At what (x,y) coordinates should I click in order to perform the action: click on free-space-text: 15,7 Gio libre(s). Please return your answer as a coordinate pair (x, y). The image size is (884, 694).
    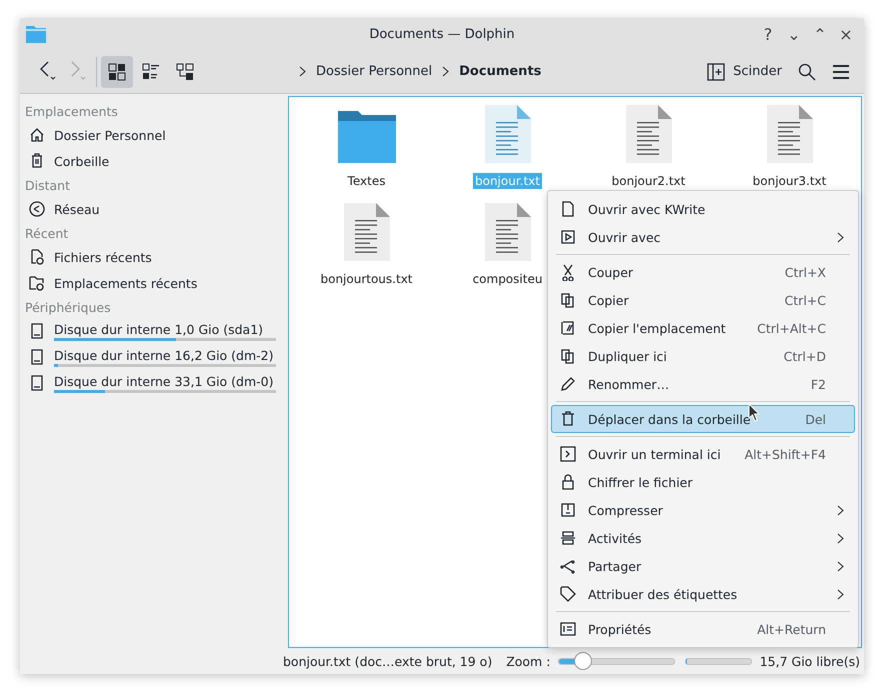
    Looking at the image, I should click on (810, 661).